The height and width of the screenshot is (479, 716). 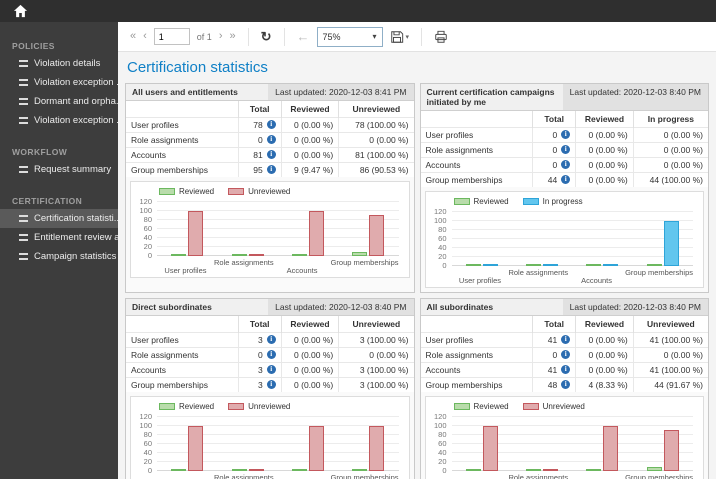 I want to click on legend-swatch-unreviewed, so click(x=236, y=191).